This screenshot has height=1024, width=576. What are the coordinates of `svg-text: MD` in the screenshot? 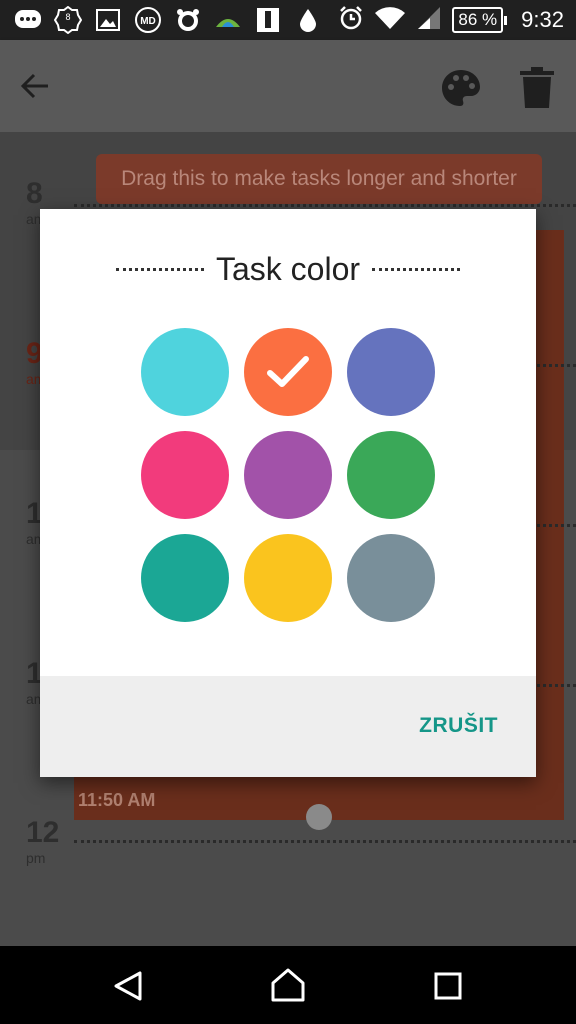 It's located at (148, 21).